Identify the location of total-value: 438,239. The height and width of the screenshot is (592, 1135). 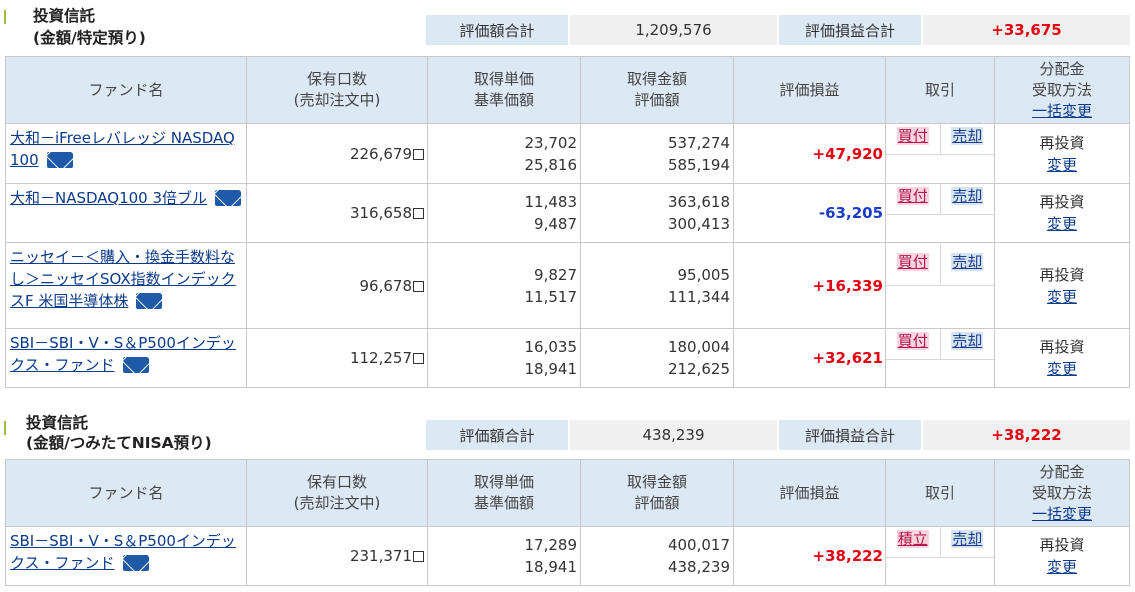
(673, 435).